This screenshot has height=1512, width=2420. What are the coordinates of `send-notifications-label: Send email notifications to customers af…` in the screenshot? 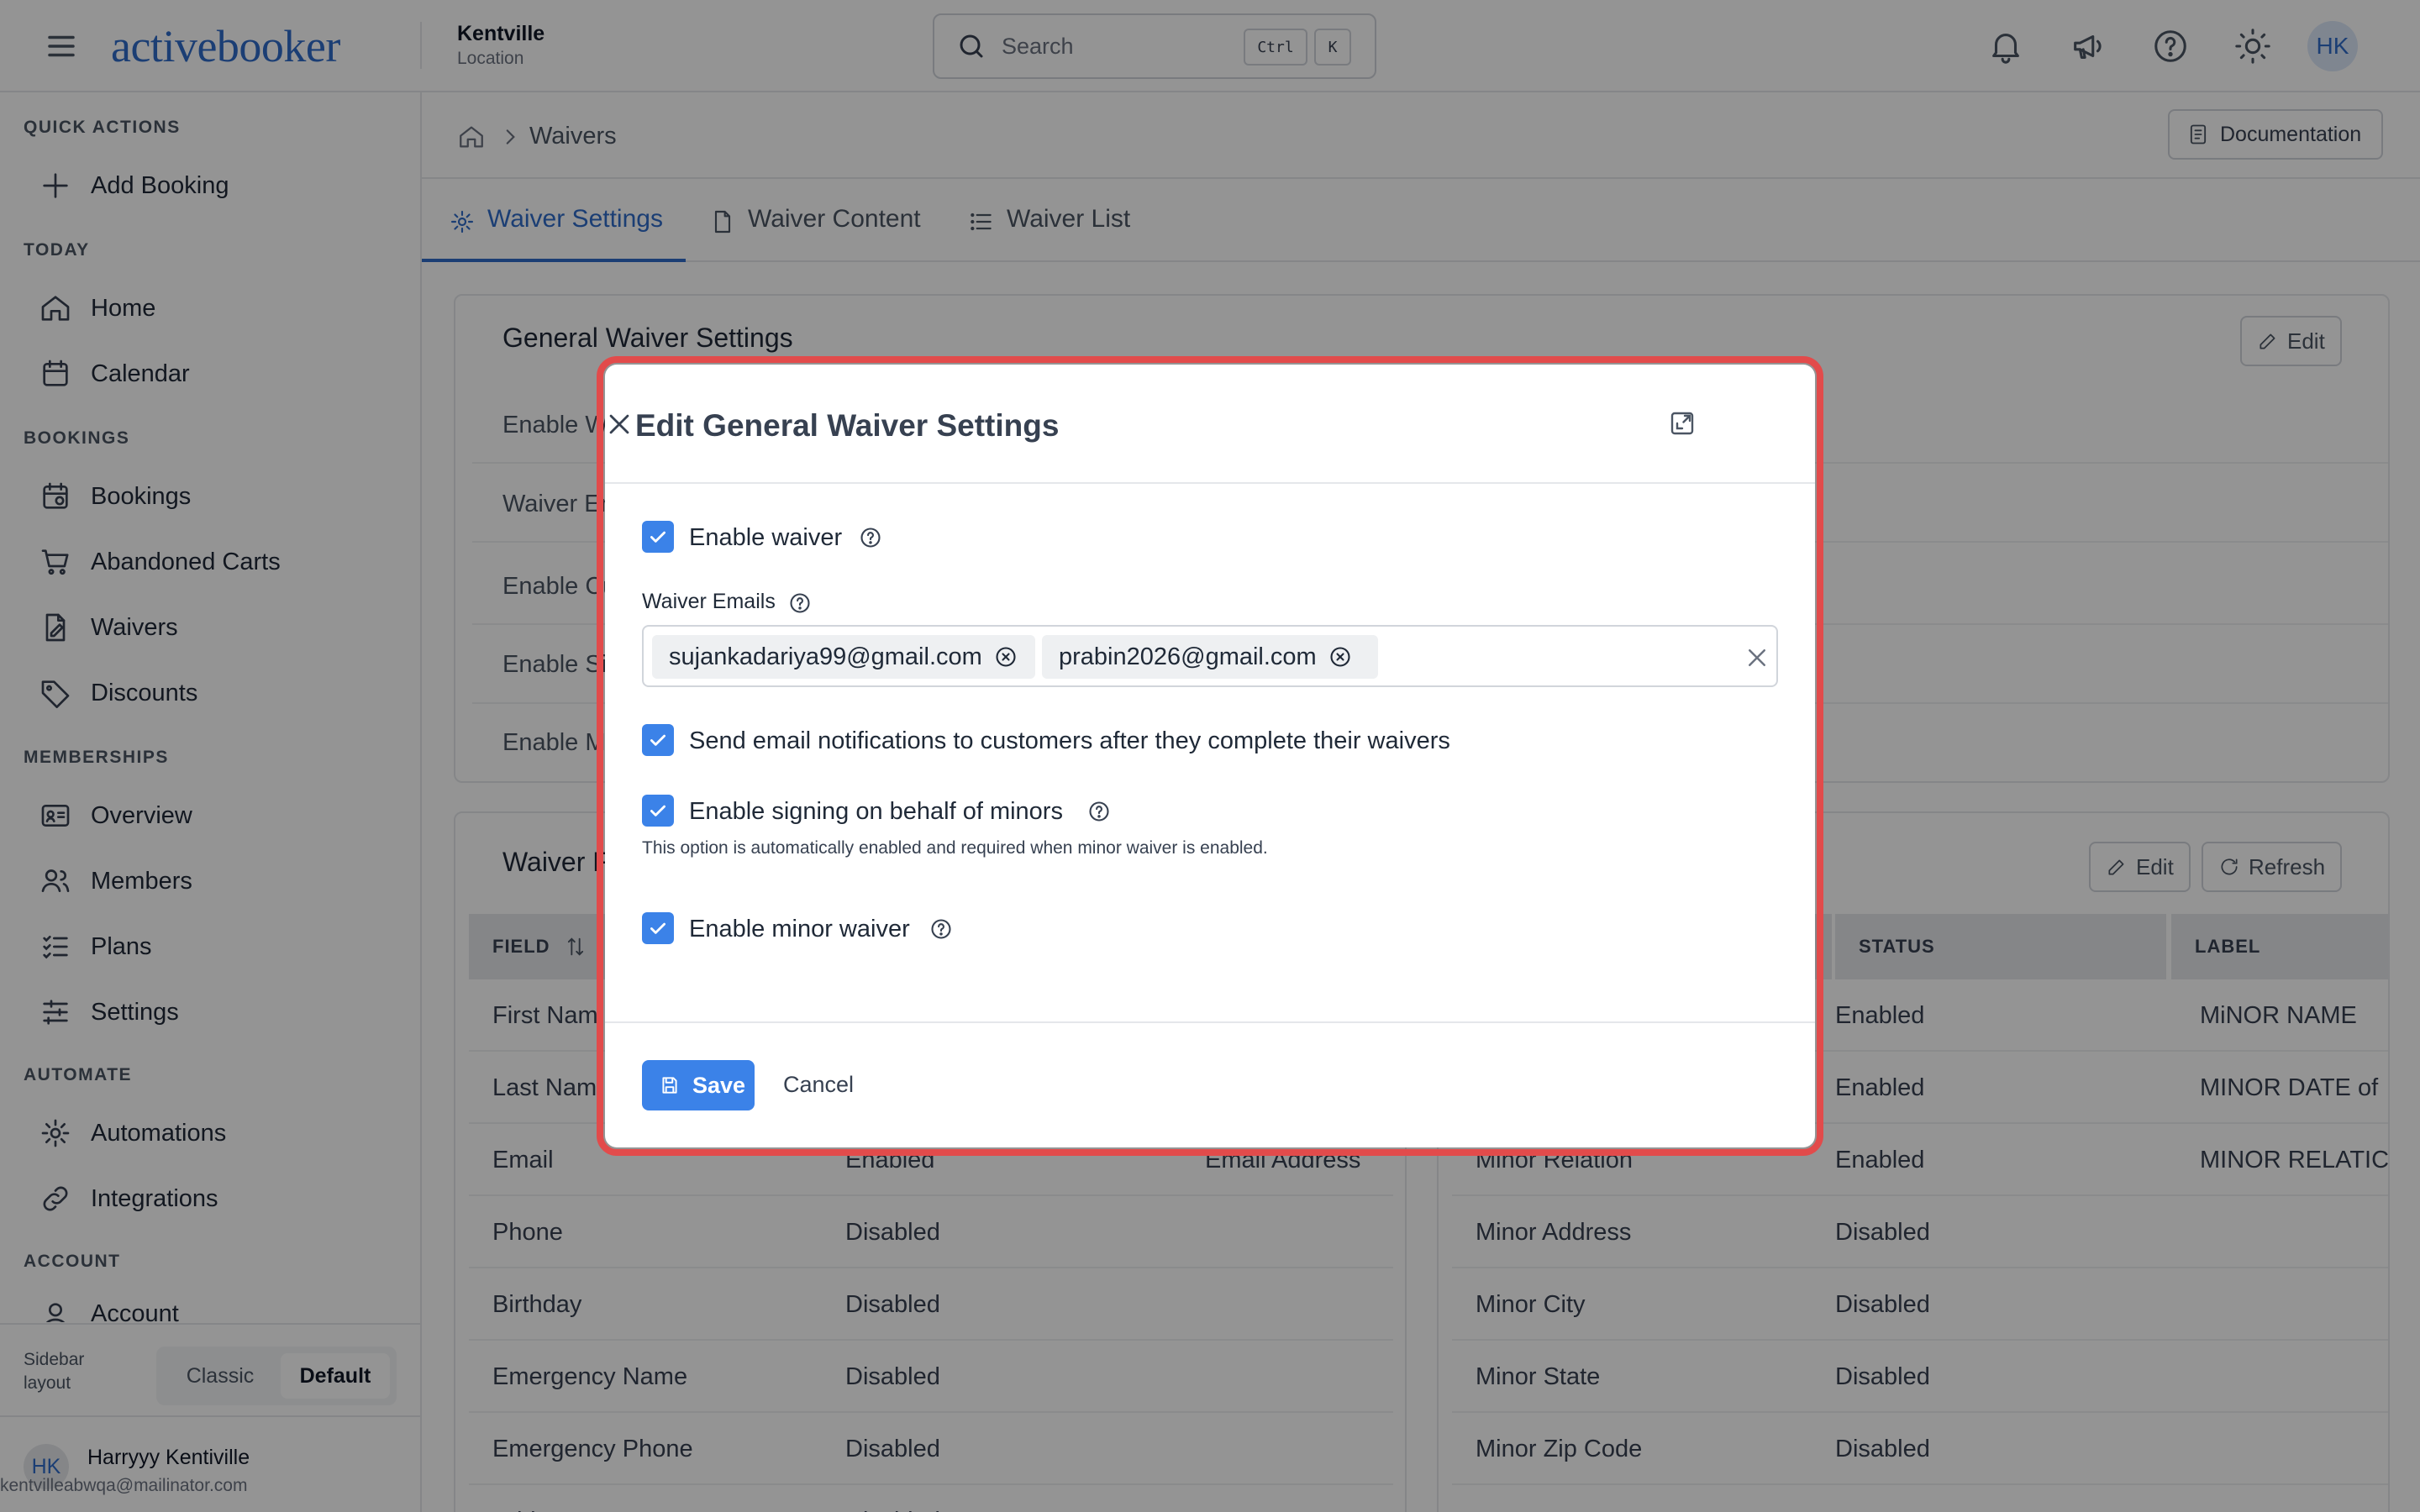 It's located at (1070, 740).